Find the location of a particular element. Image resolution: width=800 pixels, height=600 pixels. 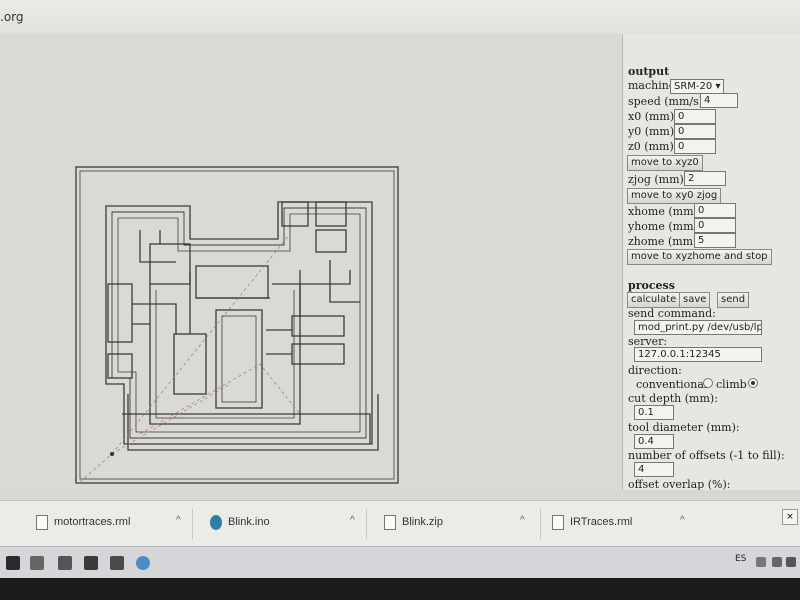

machine-select: SRM-20 ▾ is located at coordinates (697, 86).